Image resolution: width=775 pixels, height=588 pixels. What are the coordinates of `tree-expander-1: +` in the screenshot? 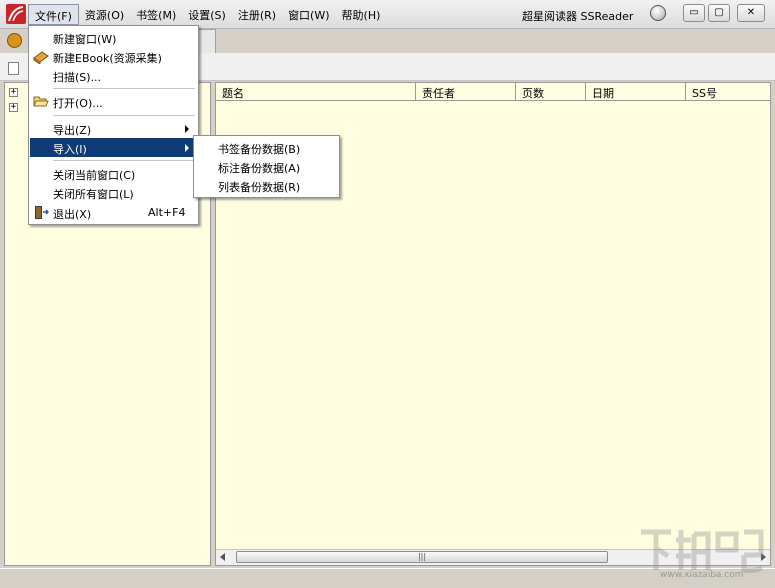 It's located at (13, 92).